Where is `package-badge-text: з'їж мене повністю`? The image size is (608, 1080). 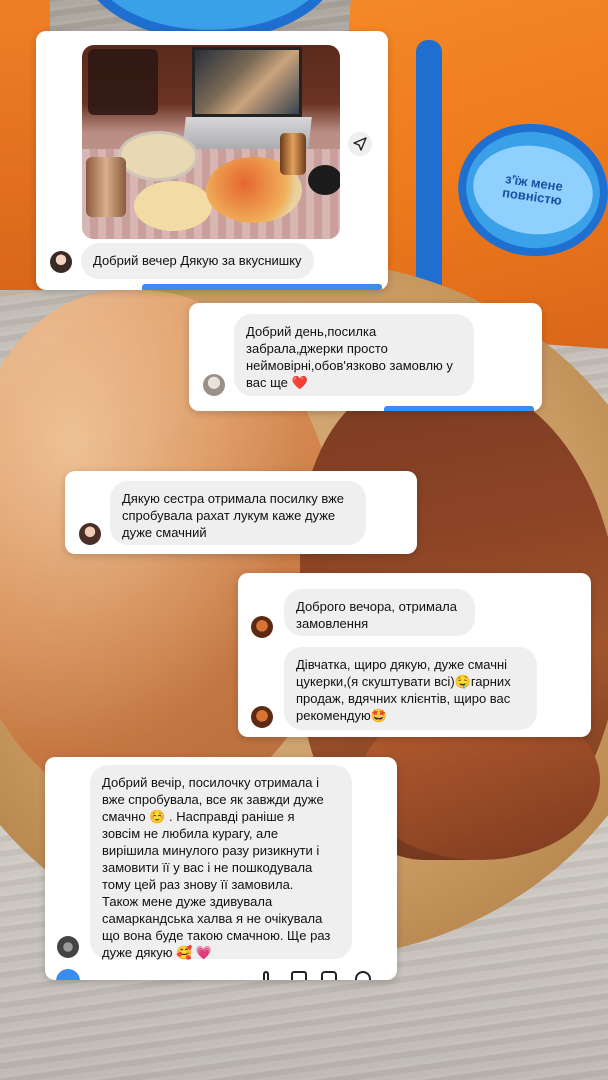 package-badge-text: з'їж мене повністю is located at coordinates (533, 190).